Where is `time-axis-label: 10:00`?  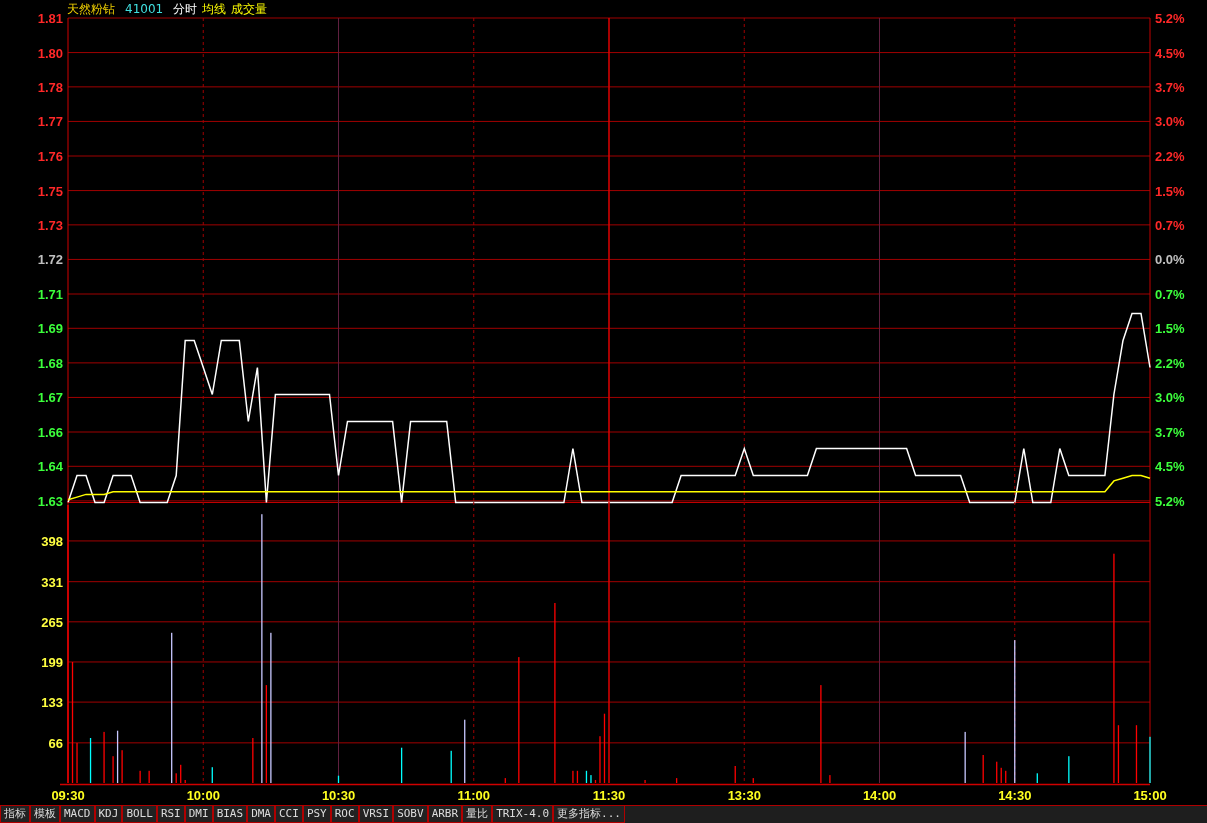 time-axis-label: 10:00 is located at coordinates (203, 795).